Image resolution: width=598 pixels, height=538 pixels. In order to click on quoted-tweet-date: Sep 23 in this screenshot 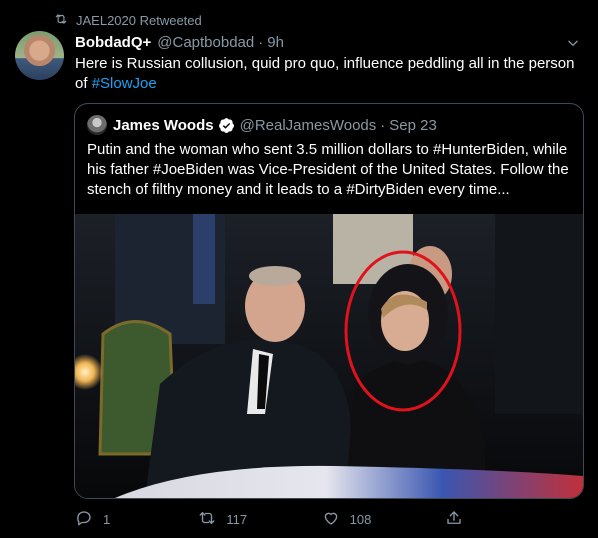, I will do `click(413, 125)`.